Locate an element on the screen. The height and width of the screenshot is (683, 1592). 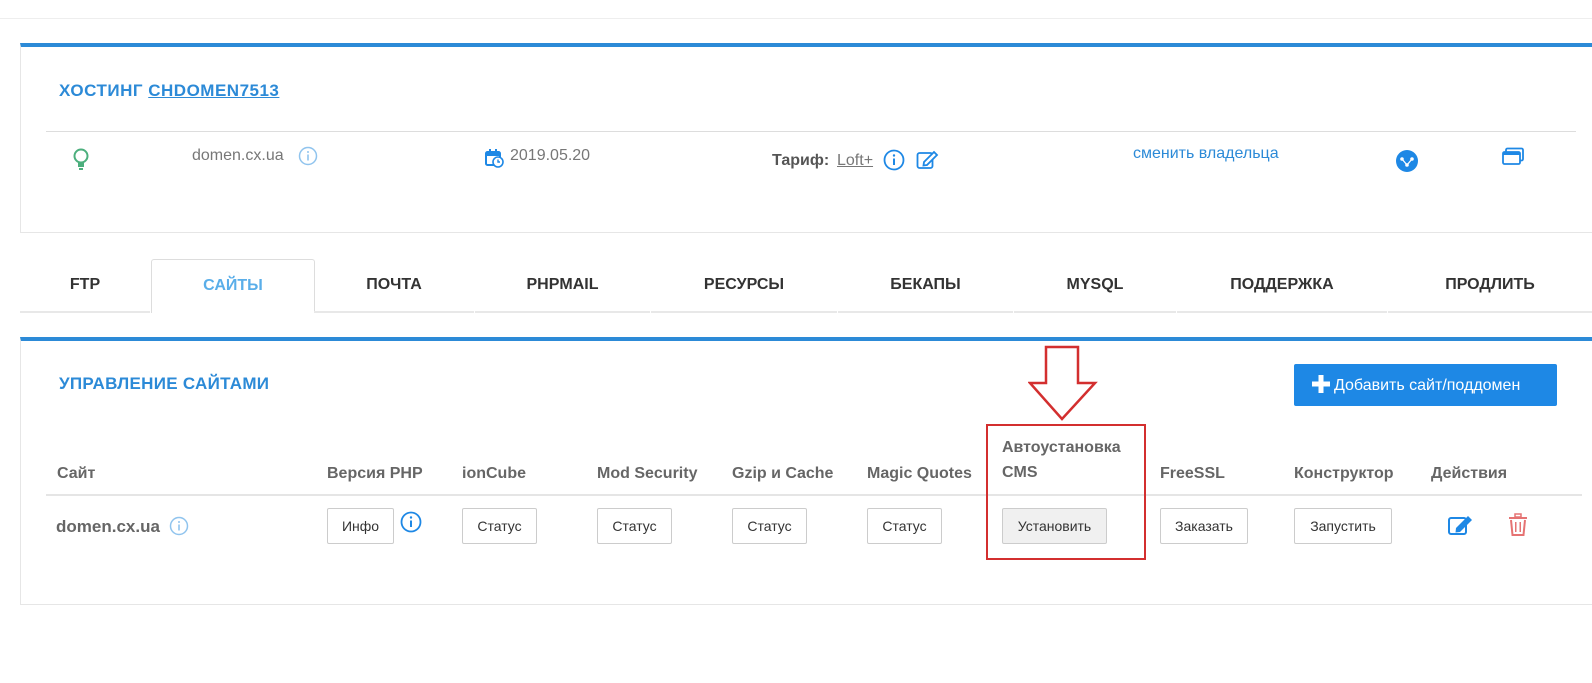
tab-renew: ПРОДЛИТЬ is located at coordinates (1490, 286).